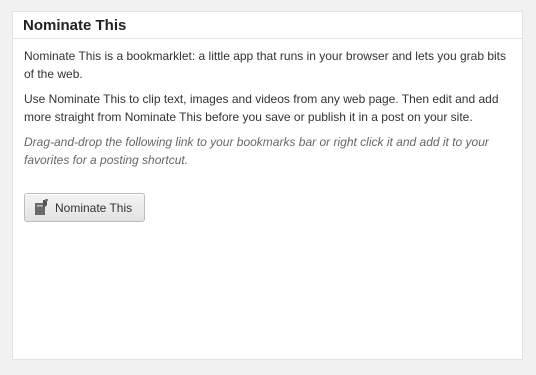  What do you see at coordinates (94, 207) in the screenshot?
I see `button-label: Nominate This` at bounding box center [94, 207].